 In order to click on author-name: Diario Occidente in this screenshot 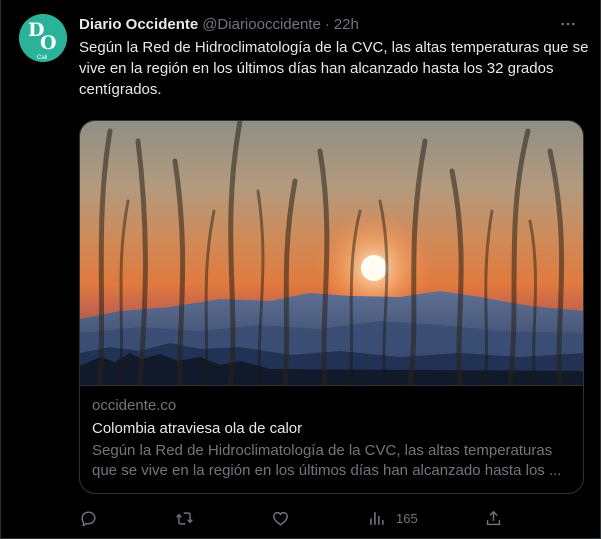, I will do `click(138, 24)`.